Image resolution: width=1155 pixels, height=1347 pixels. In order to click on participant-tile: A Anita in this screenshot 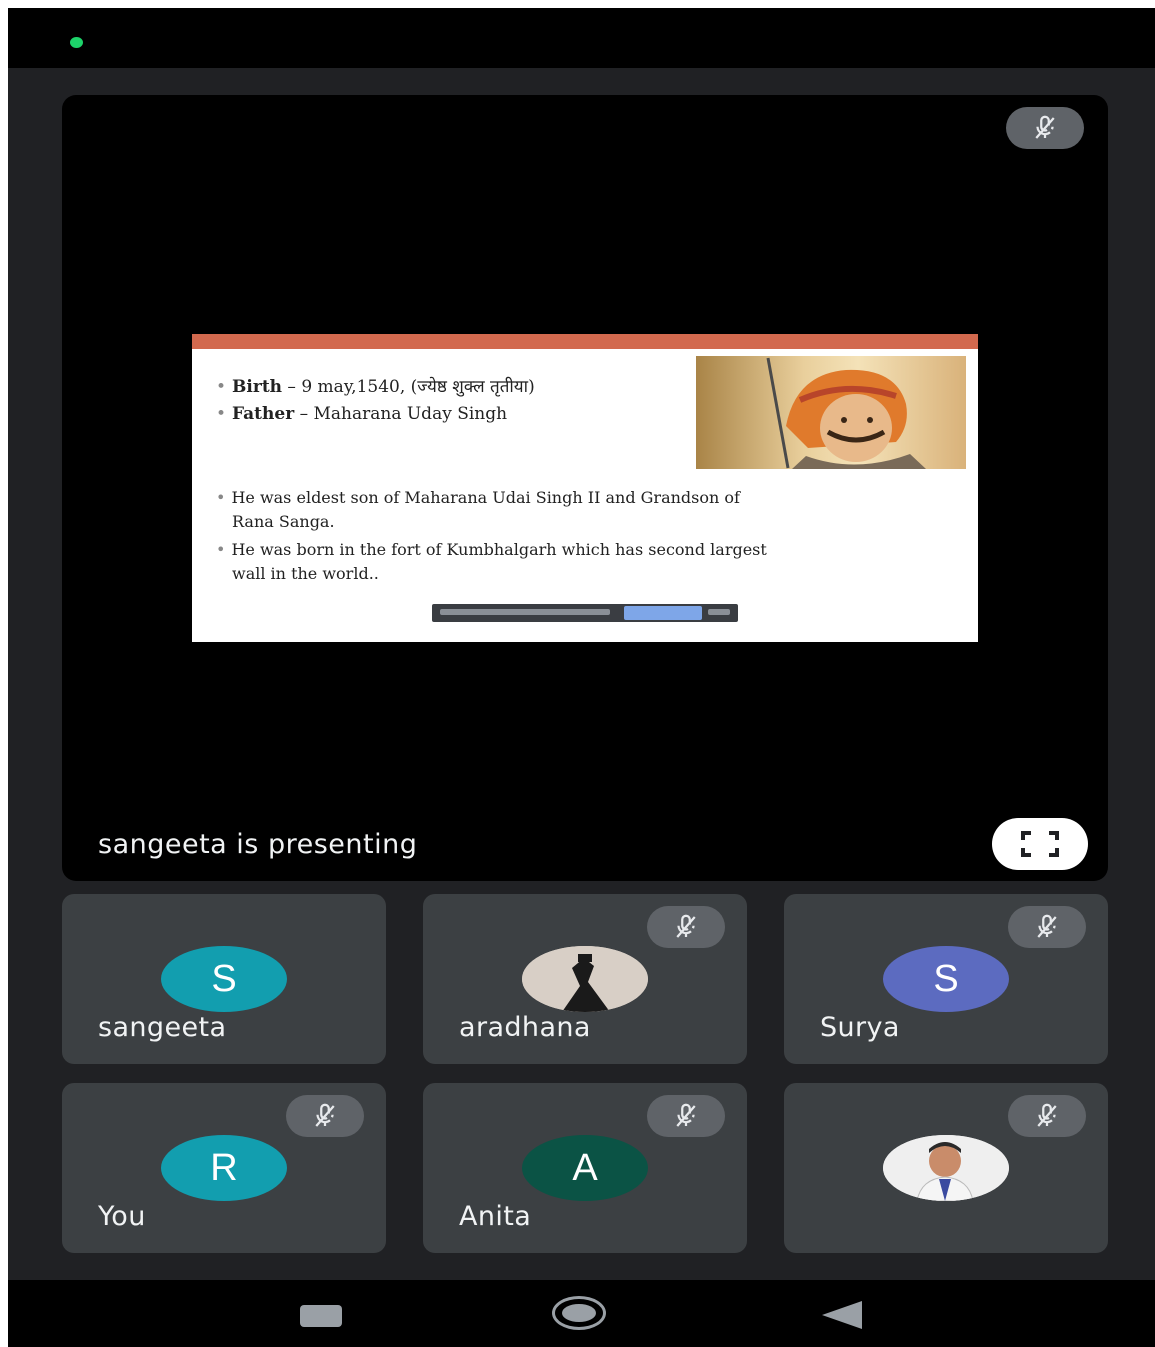, I will do `click(585, 1168)`.